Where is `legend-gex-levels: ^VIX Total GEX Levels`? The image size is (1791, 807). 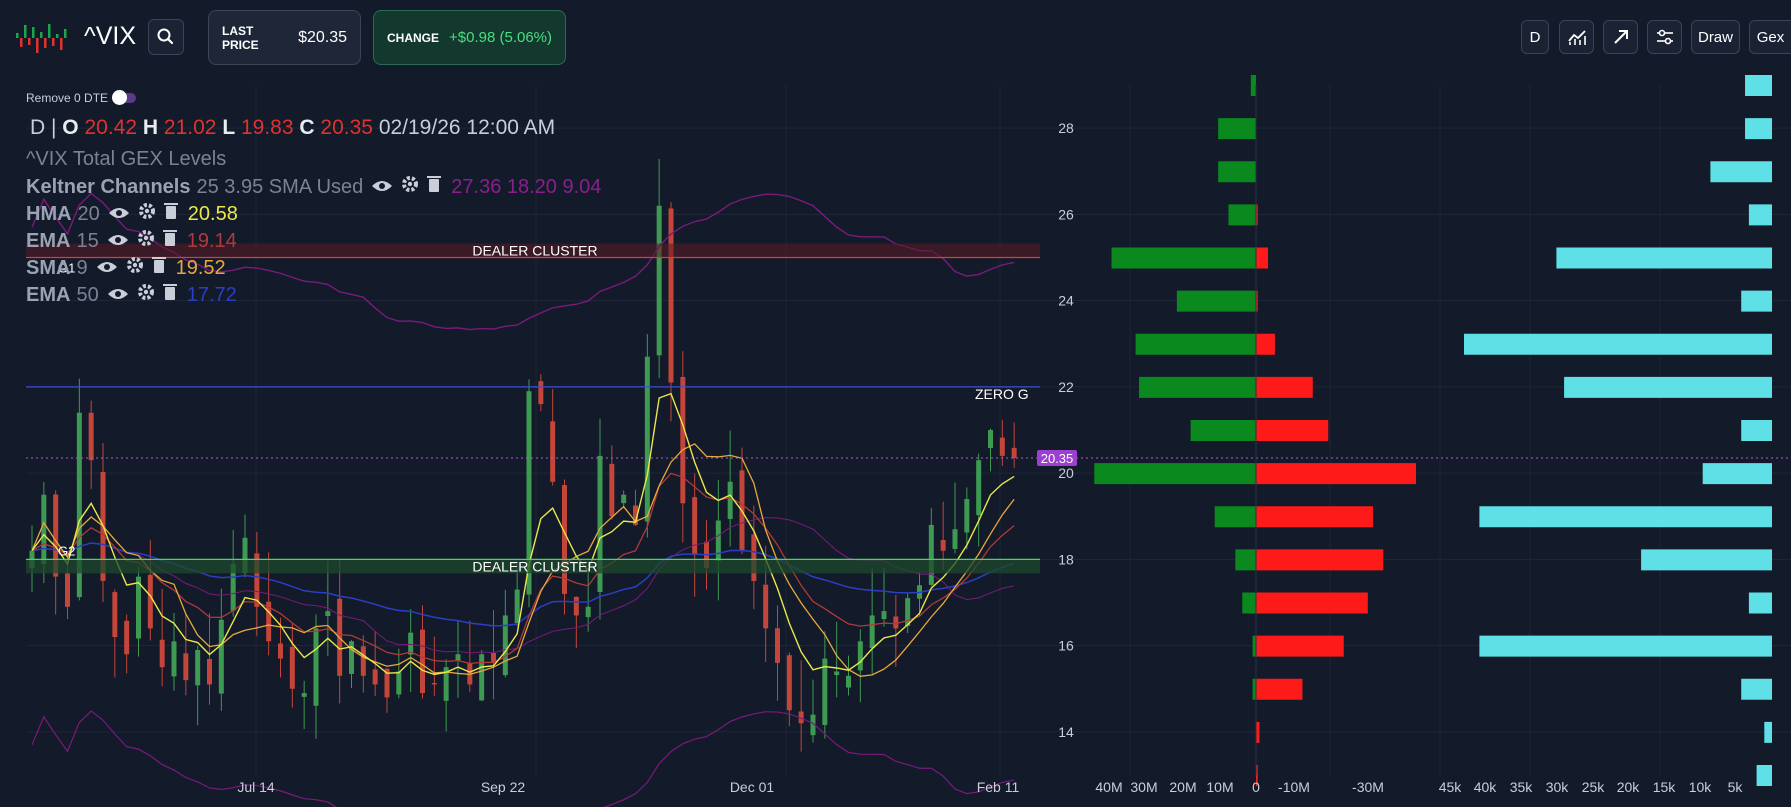
legend-gex-levels: ^VIX Total GEX Levels is located at coordinates (126, 159).